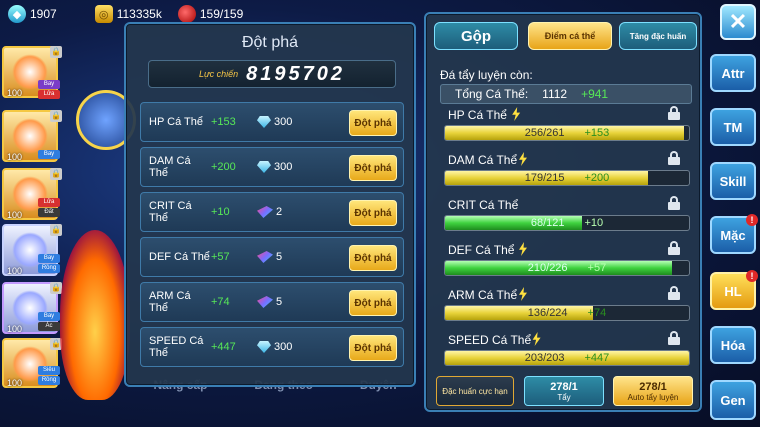 The width and height of the screenshot is (760, 427). What do you see at coordinates (49, 326) in the screenshot?
I see `type-tag: Ác` at bounding box center [49, 326].